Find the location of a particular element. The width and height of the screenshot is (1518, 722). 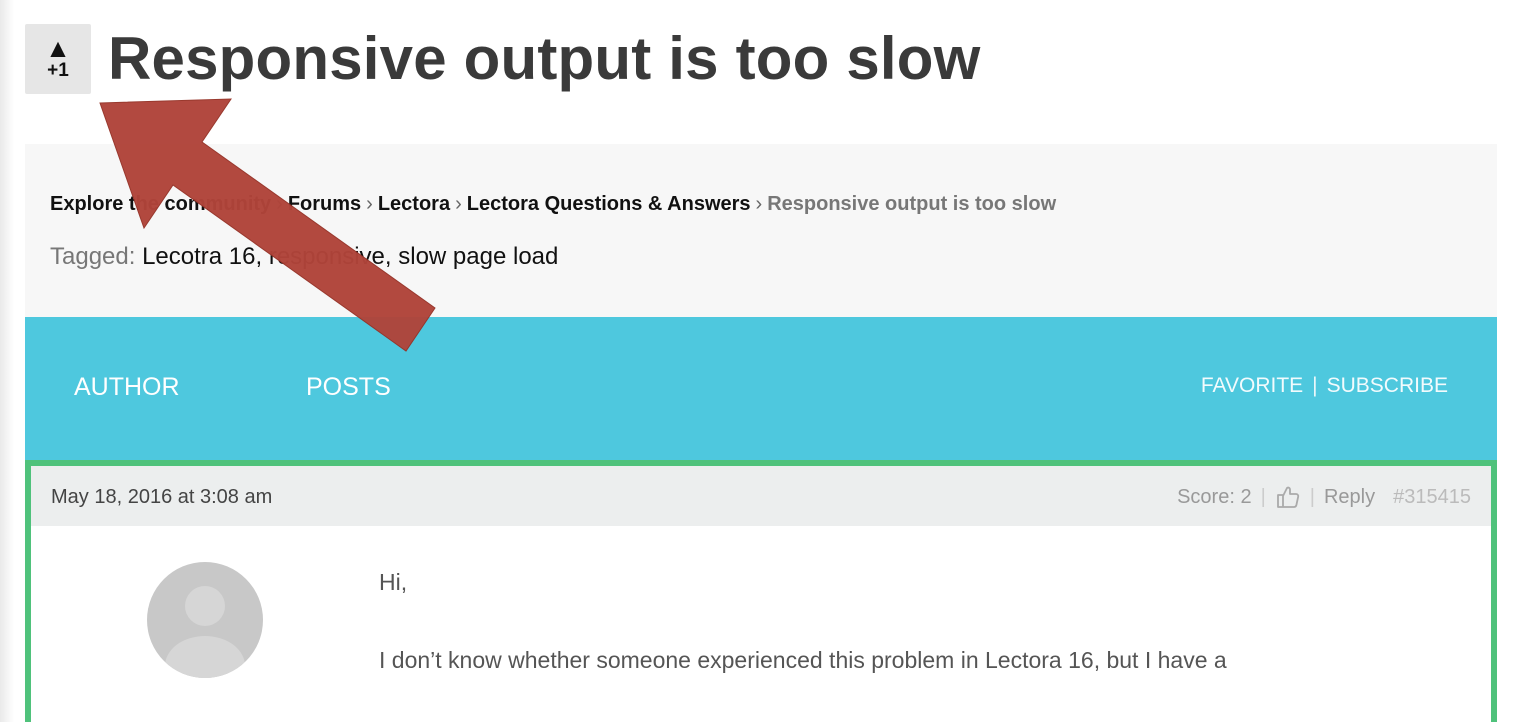

tags-label: Tagged: is located at coordinates (93, 256).